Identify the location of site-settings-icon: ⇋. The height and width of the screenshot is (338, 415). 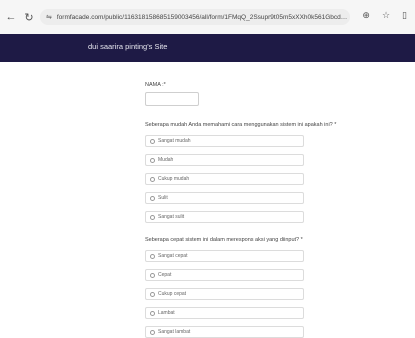
(49, 17).